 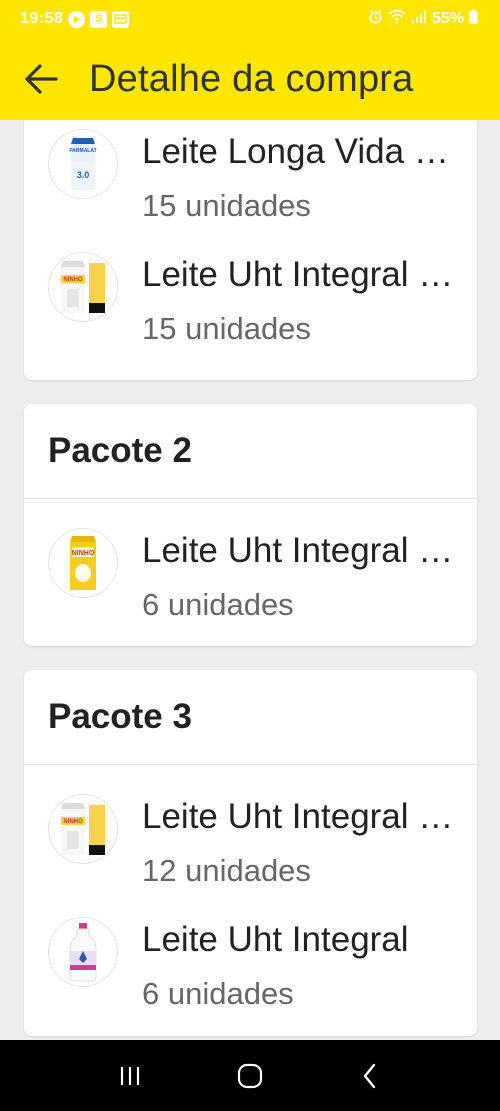 I want to click on package-title: Pacote 3, so click(x=250, y=717).